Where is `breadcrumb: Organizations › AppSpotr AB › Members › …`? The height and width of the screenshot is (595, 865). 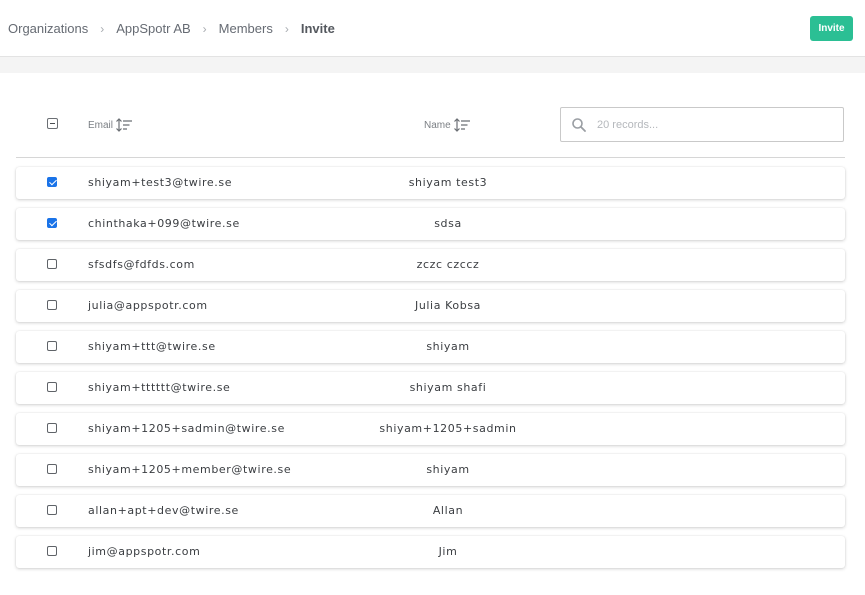 breadcrumb: Organizations › AppSpotr AB › Members › … is located at coordinates (171, 28).